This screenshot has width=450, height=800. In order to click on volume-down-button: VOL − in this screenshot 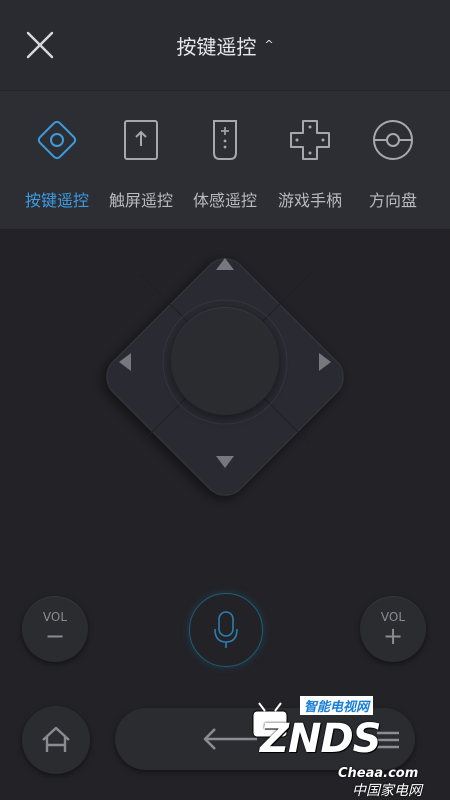, I will do `click(55, 629)`.